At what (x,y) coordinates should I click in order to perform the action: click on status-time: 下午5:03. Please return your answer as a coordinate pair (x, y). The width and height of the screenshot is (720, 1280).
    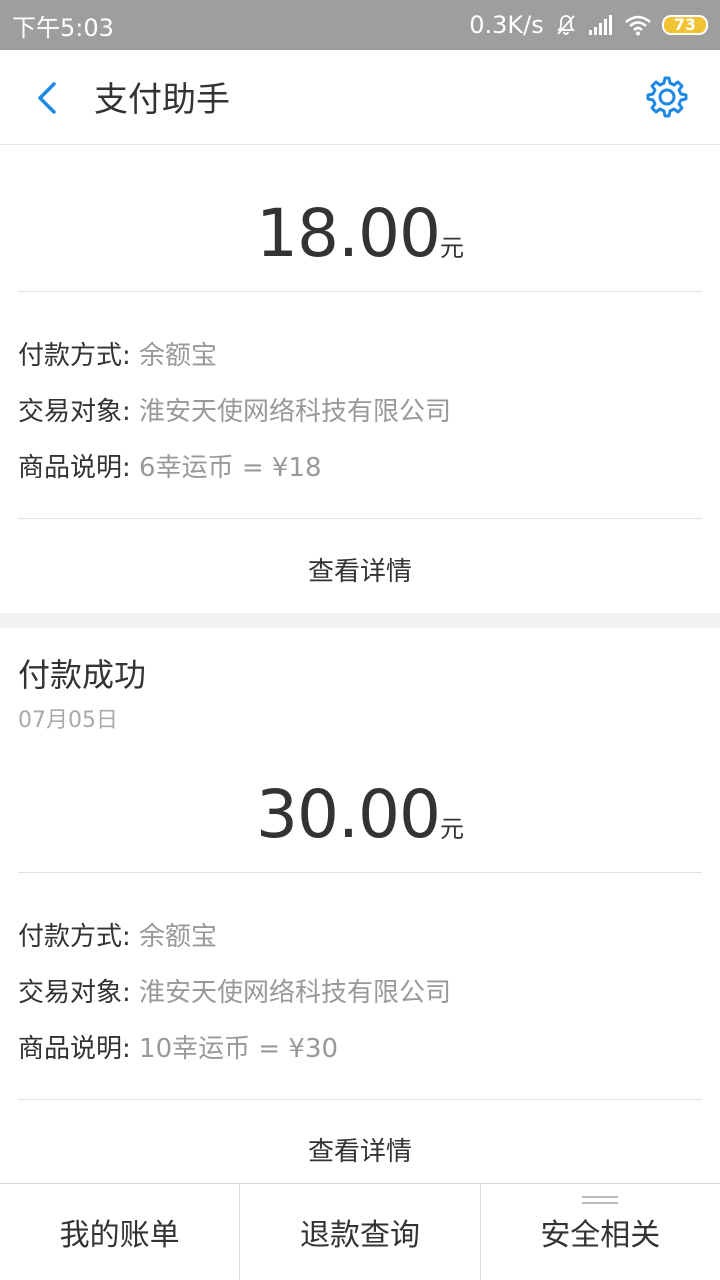
    Looking at the image, I should click on (63, 27).